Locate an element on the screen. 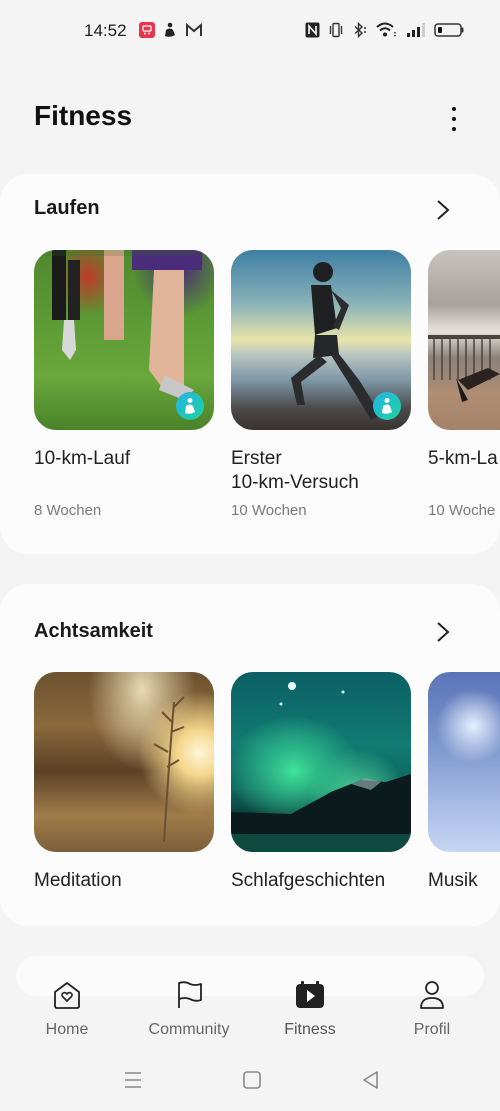 This screenshot has height=1111, width=500. vibrate-icon is located at coordinates (336, 30).